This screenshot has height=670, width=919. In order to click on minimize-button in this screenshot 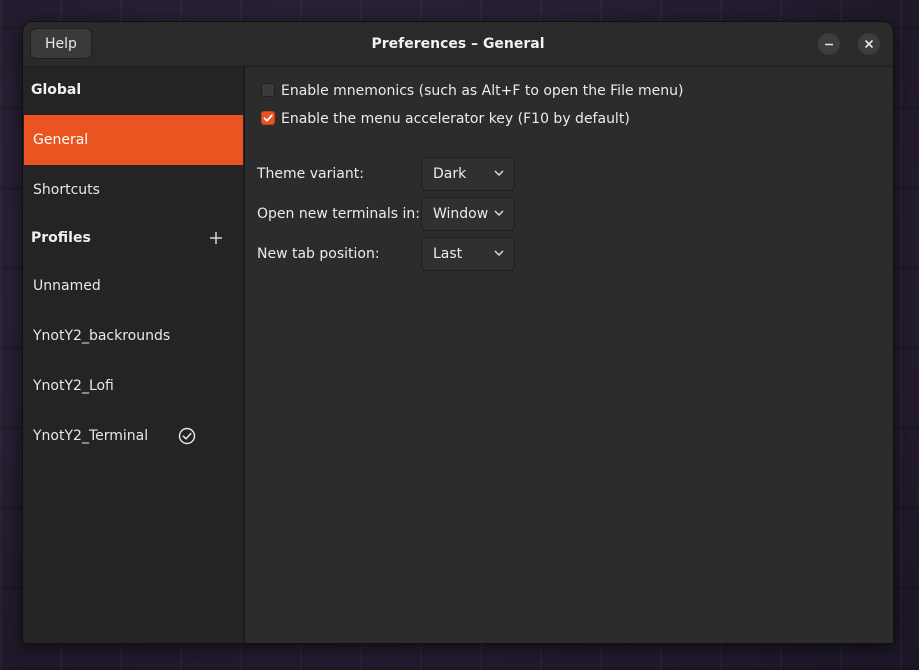, I will do `click(829, 44)`.